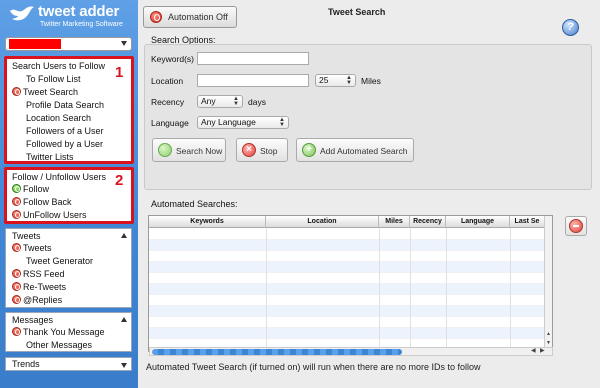  Describe the element at coordinates (324, 80) in the screenshot. I see `miles-value: 25` at that location.